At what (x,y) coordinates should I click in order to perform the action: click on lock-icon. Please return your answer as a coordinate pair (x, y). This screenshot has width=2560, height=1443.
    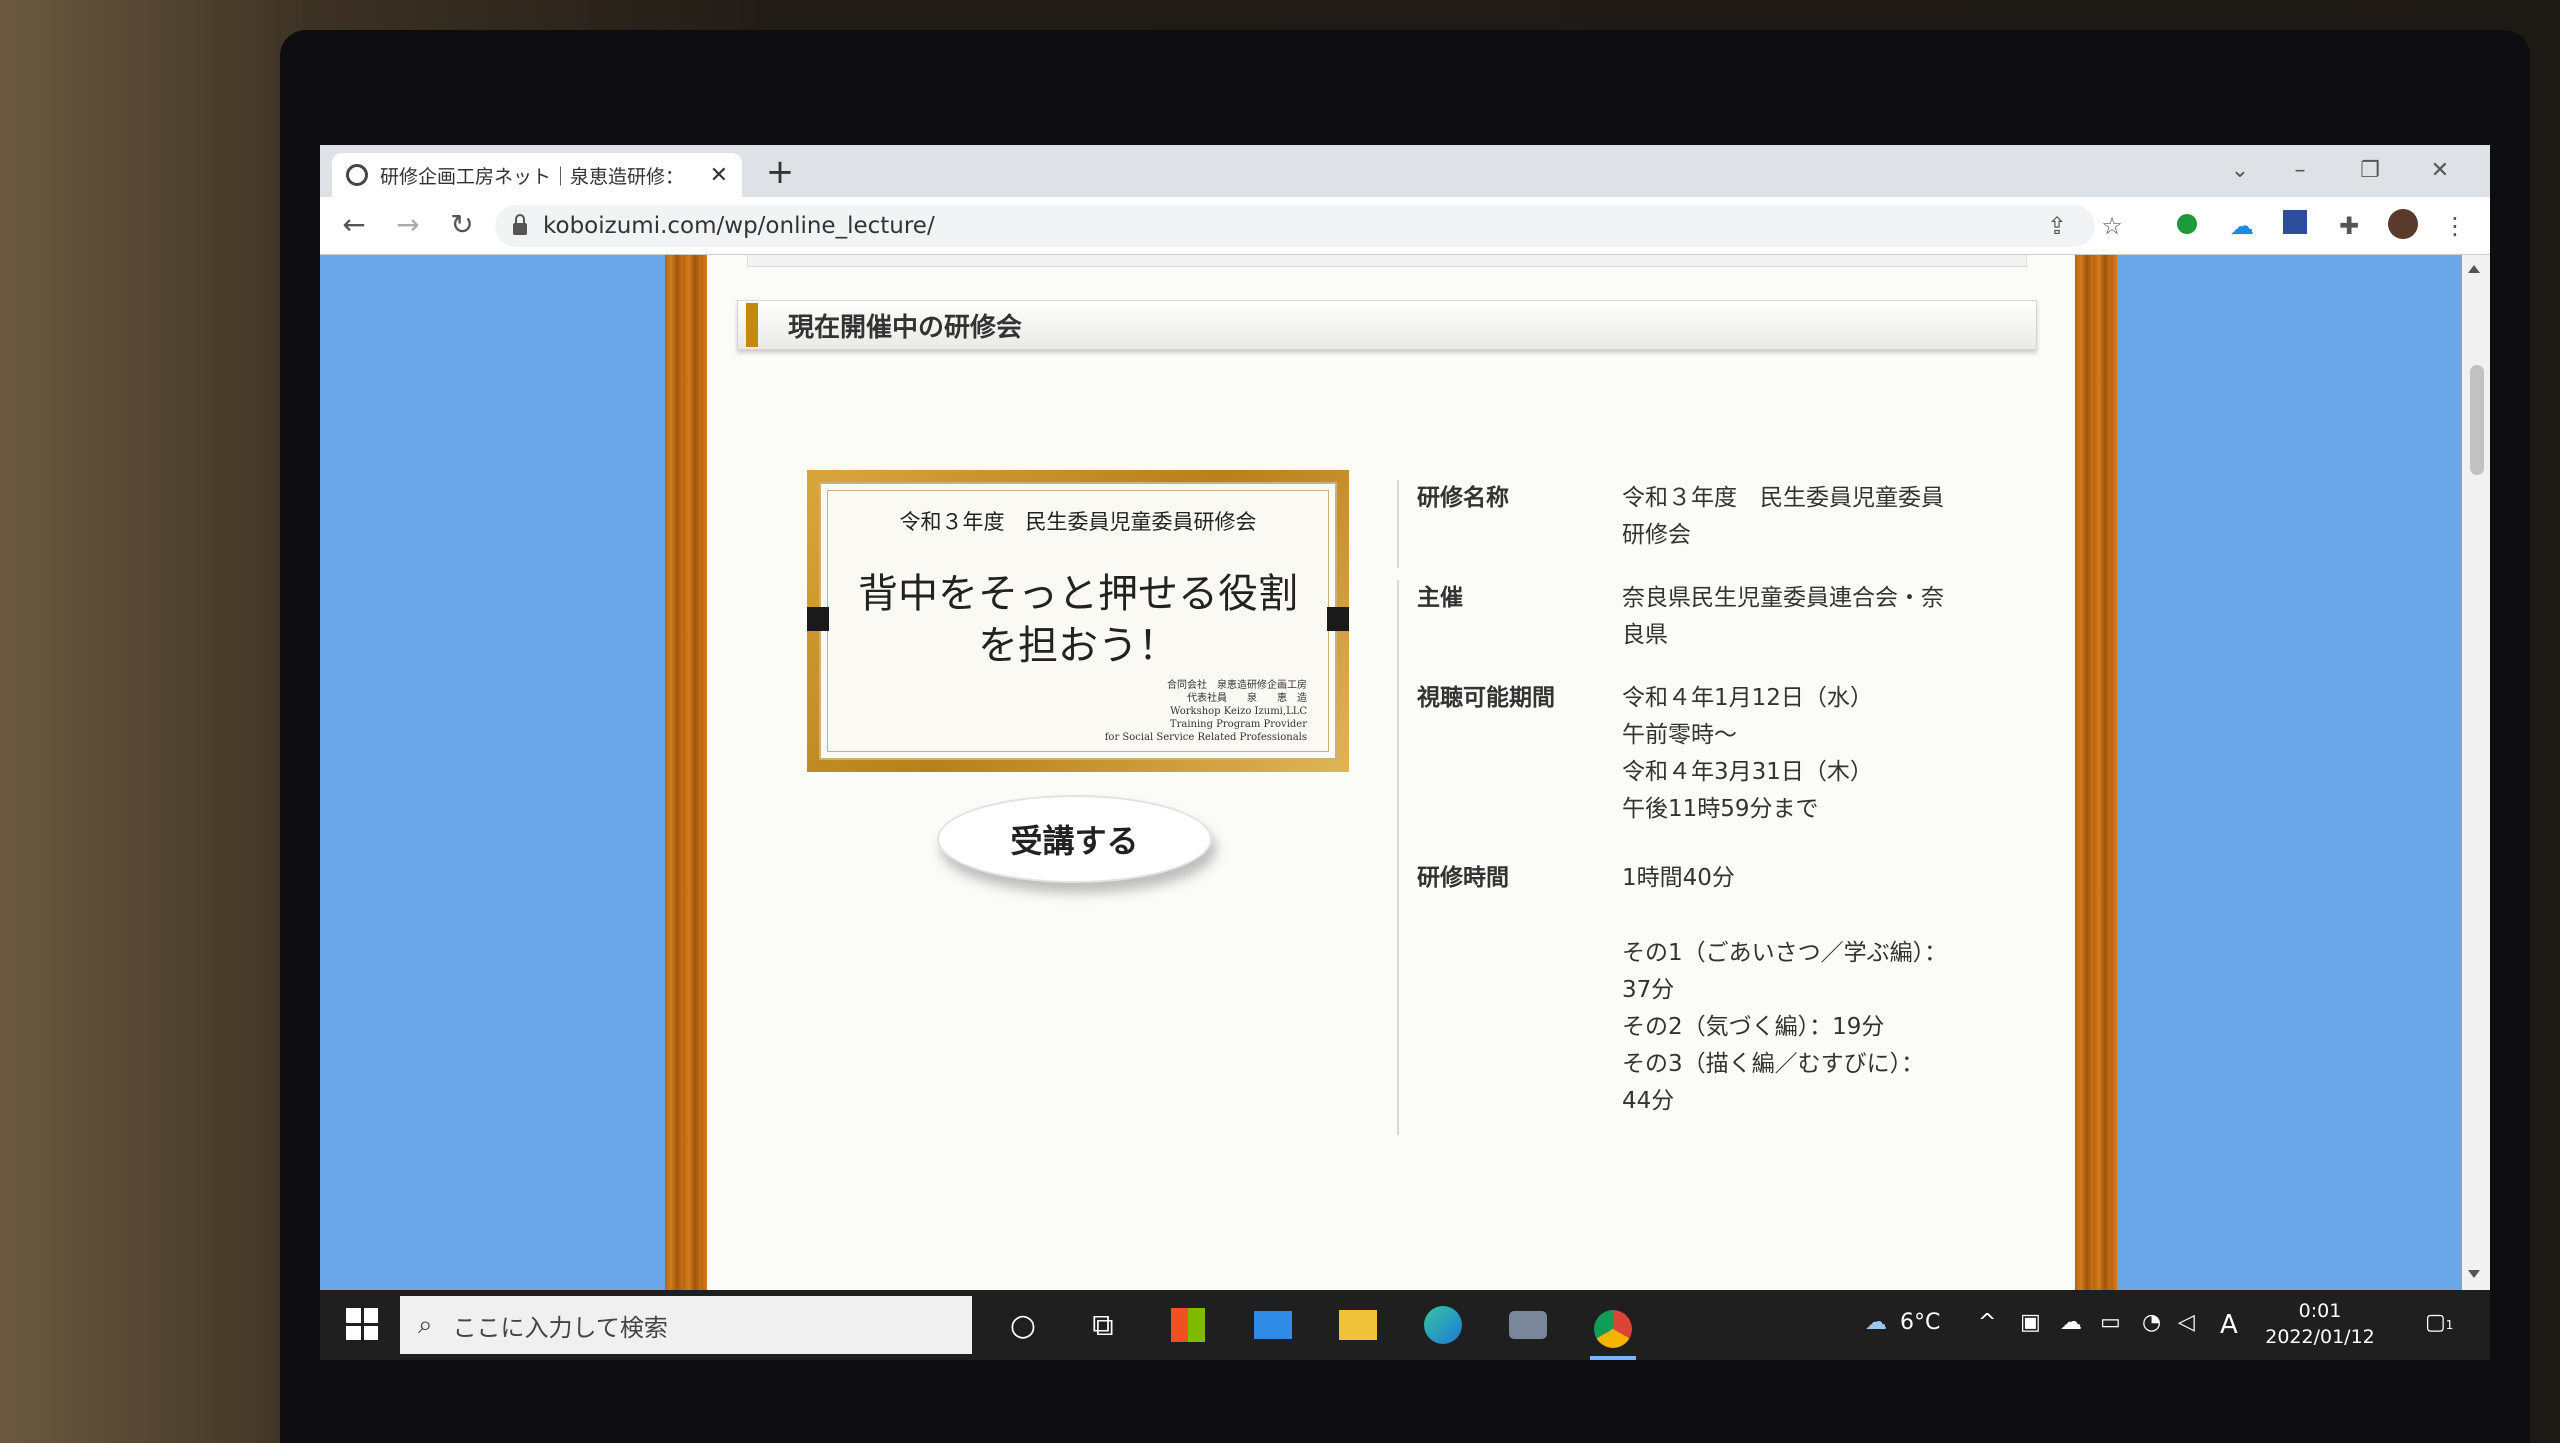
    Looking at the image, I should click on (520, 224).